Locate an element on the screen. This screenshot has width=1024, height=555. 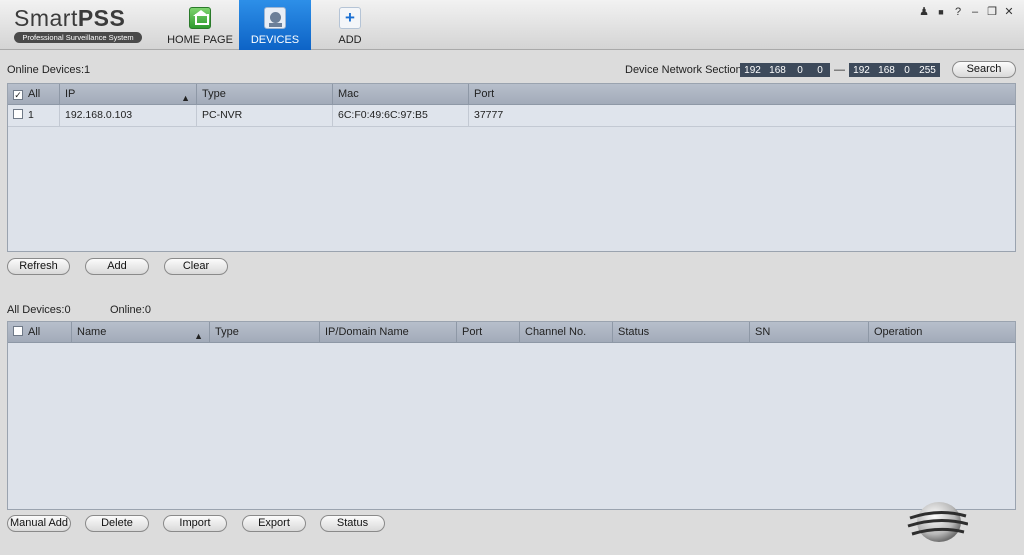
column-operation: Operation is located at coordinates (942, 332).